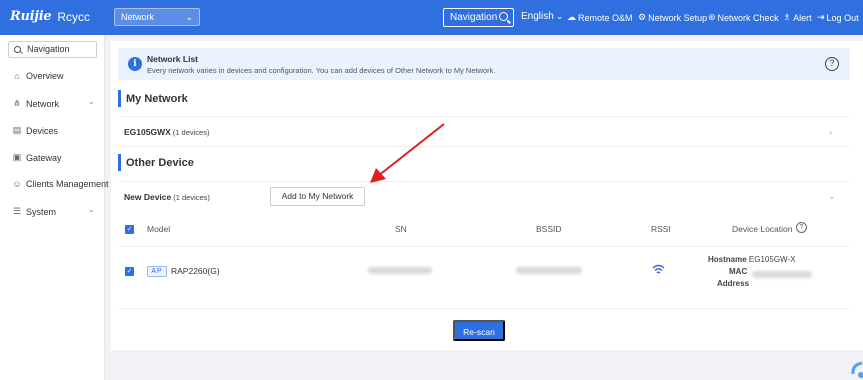 This screenshot has width=863, height=380. I want to click on column-header-rssi: RSSI, so click(661, 229).